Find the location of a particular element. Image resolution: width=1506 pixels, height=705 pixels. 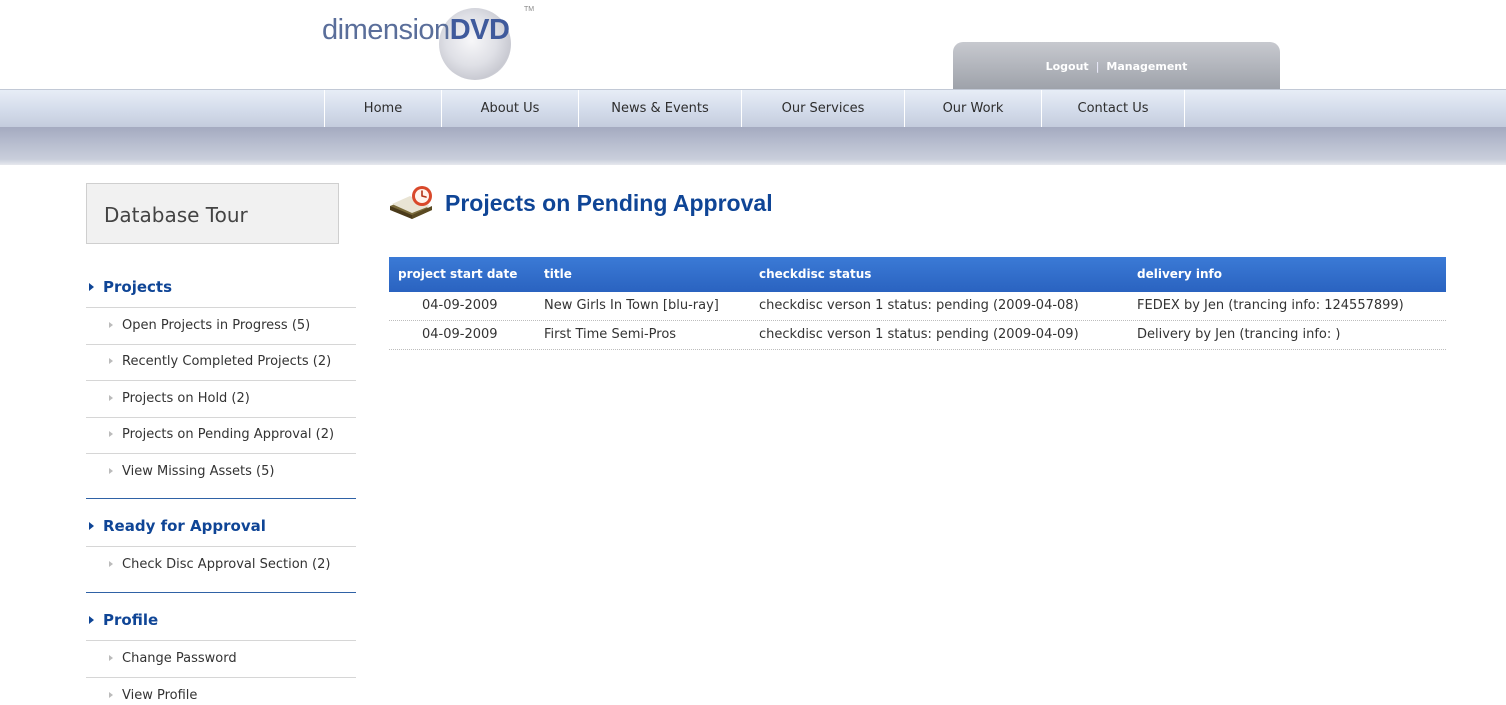

sidebar-item-label: Recently Completed Projects (2) is located at coordinates (227, 361).